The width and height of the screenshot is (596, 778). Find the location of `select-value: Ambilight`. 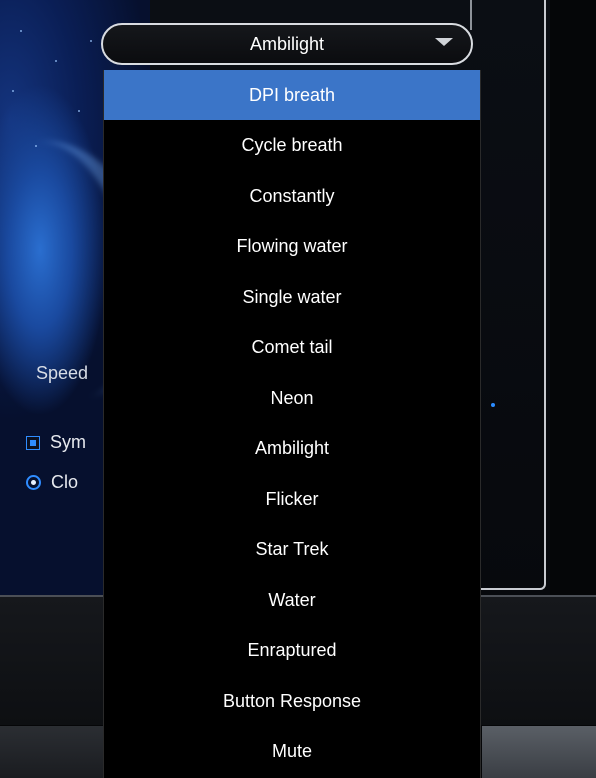

select-value: Ambilight is located at coordinates (287, 43).